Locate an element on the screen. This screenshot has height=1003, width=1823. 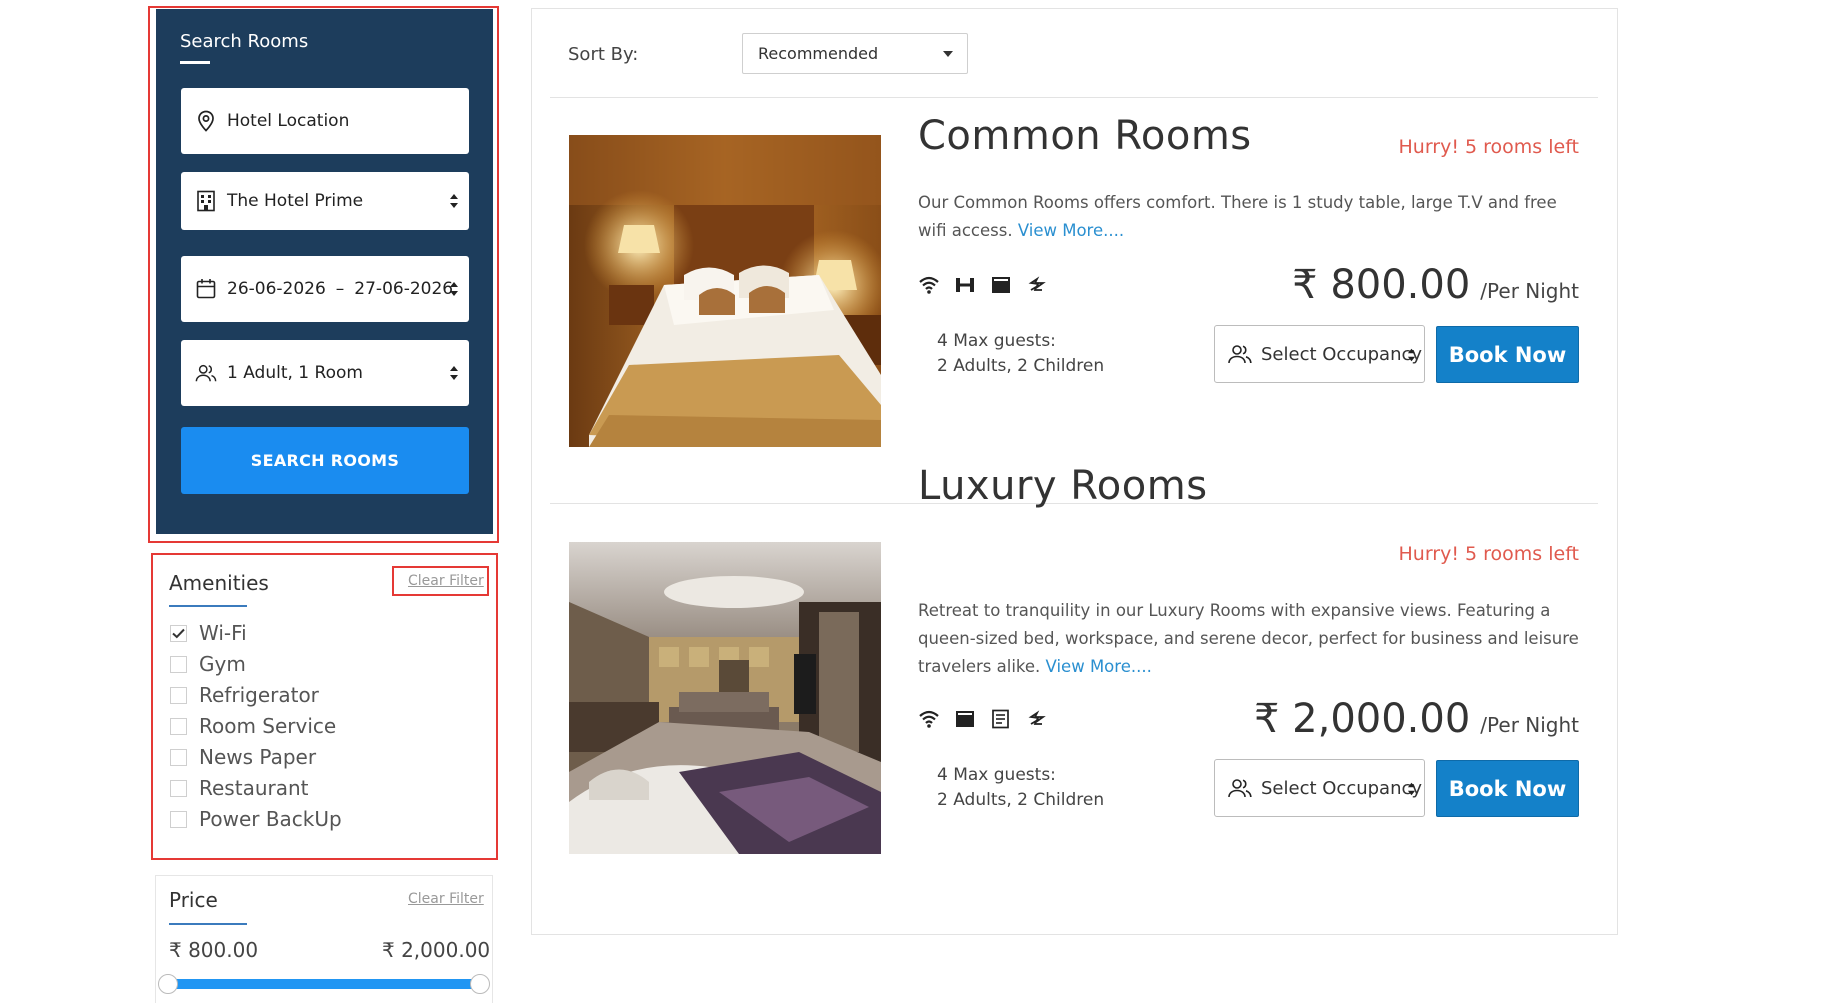
occupancy-value: 1 Adult, 1 Room is located at coordinates (295, 373).